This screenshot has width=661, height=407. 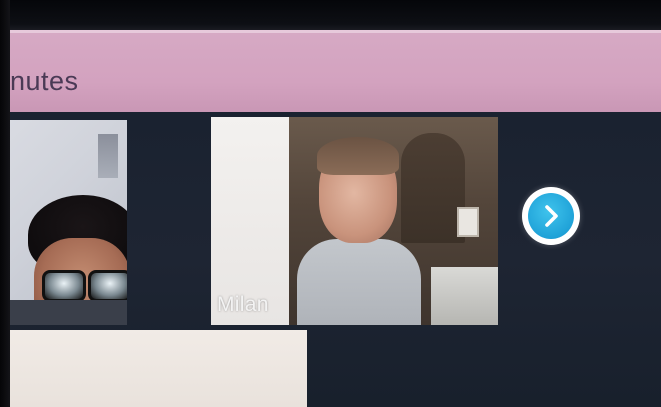 I want to click on next-page-button, so click(x=551, y=216).